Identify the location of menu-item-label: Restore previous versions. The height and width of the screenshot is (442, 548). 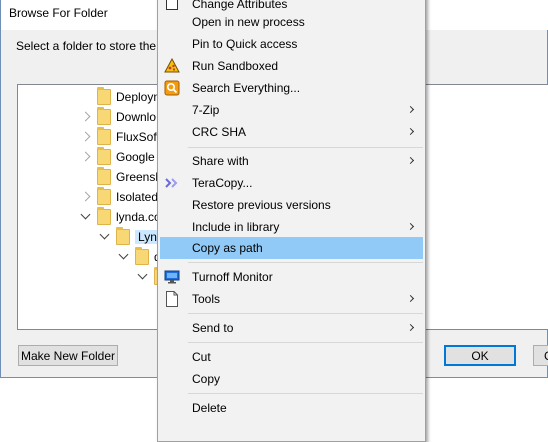
(261, 205).